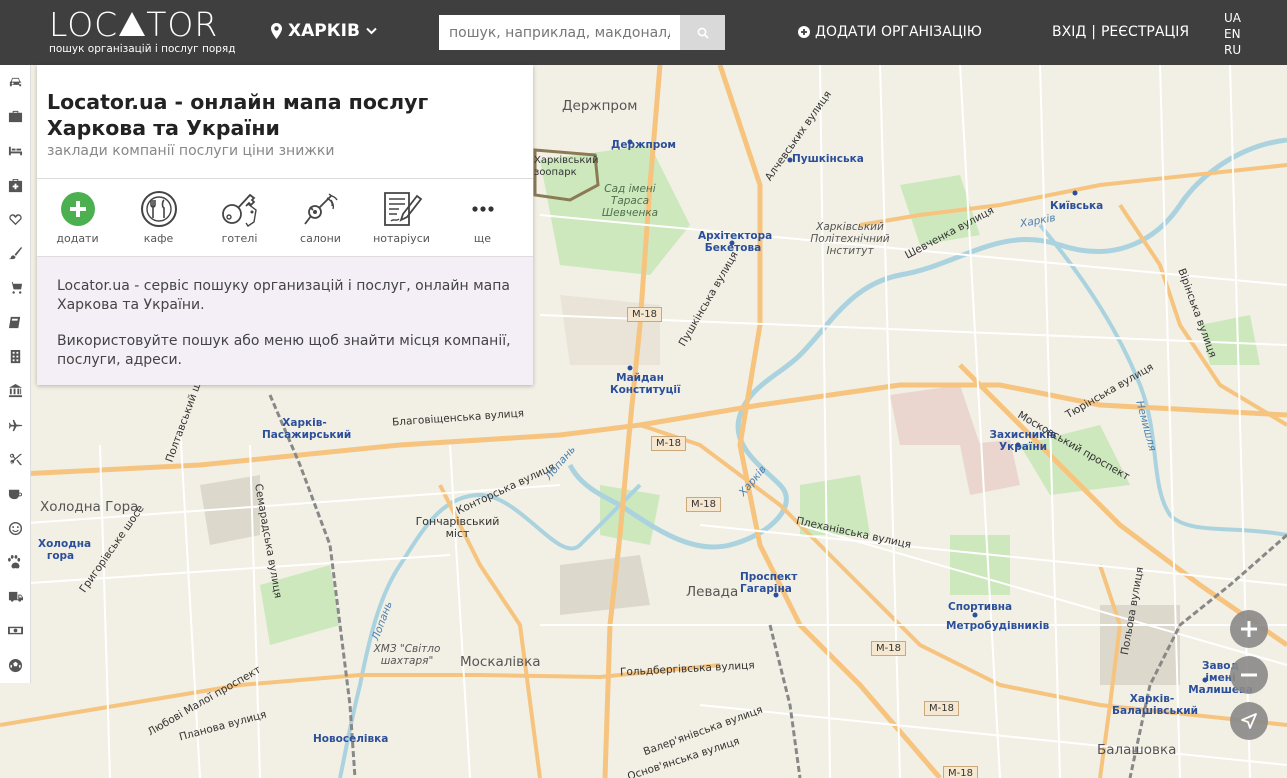 Image resolution: width=1287 pixels, height=778 pixels. Describe the element at coordinates (712, 592) in the screenshot. I see `map-label-levada: Левада` at that location.